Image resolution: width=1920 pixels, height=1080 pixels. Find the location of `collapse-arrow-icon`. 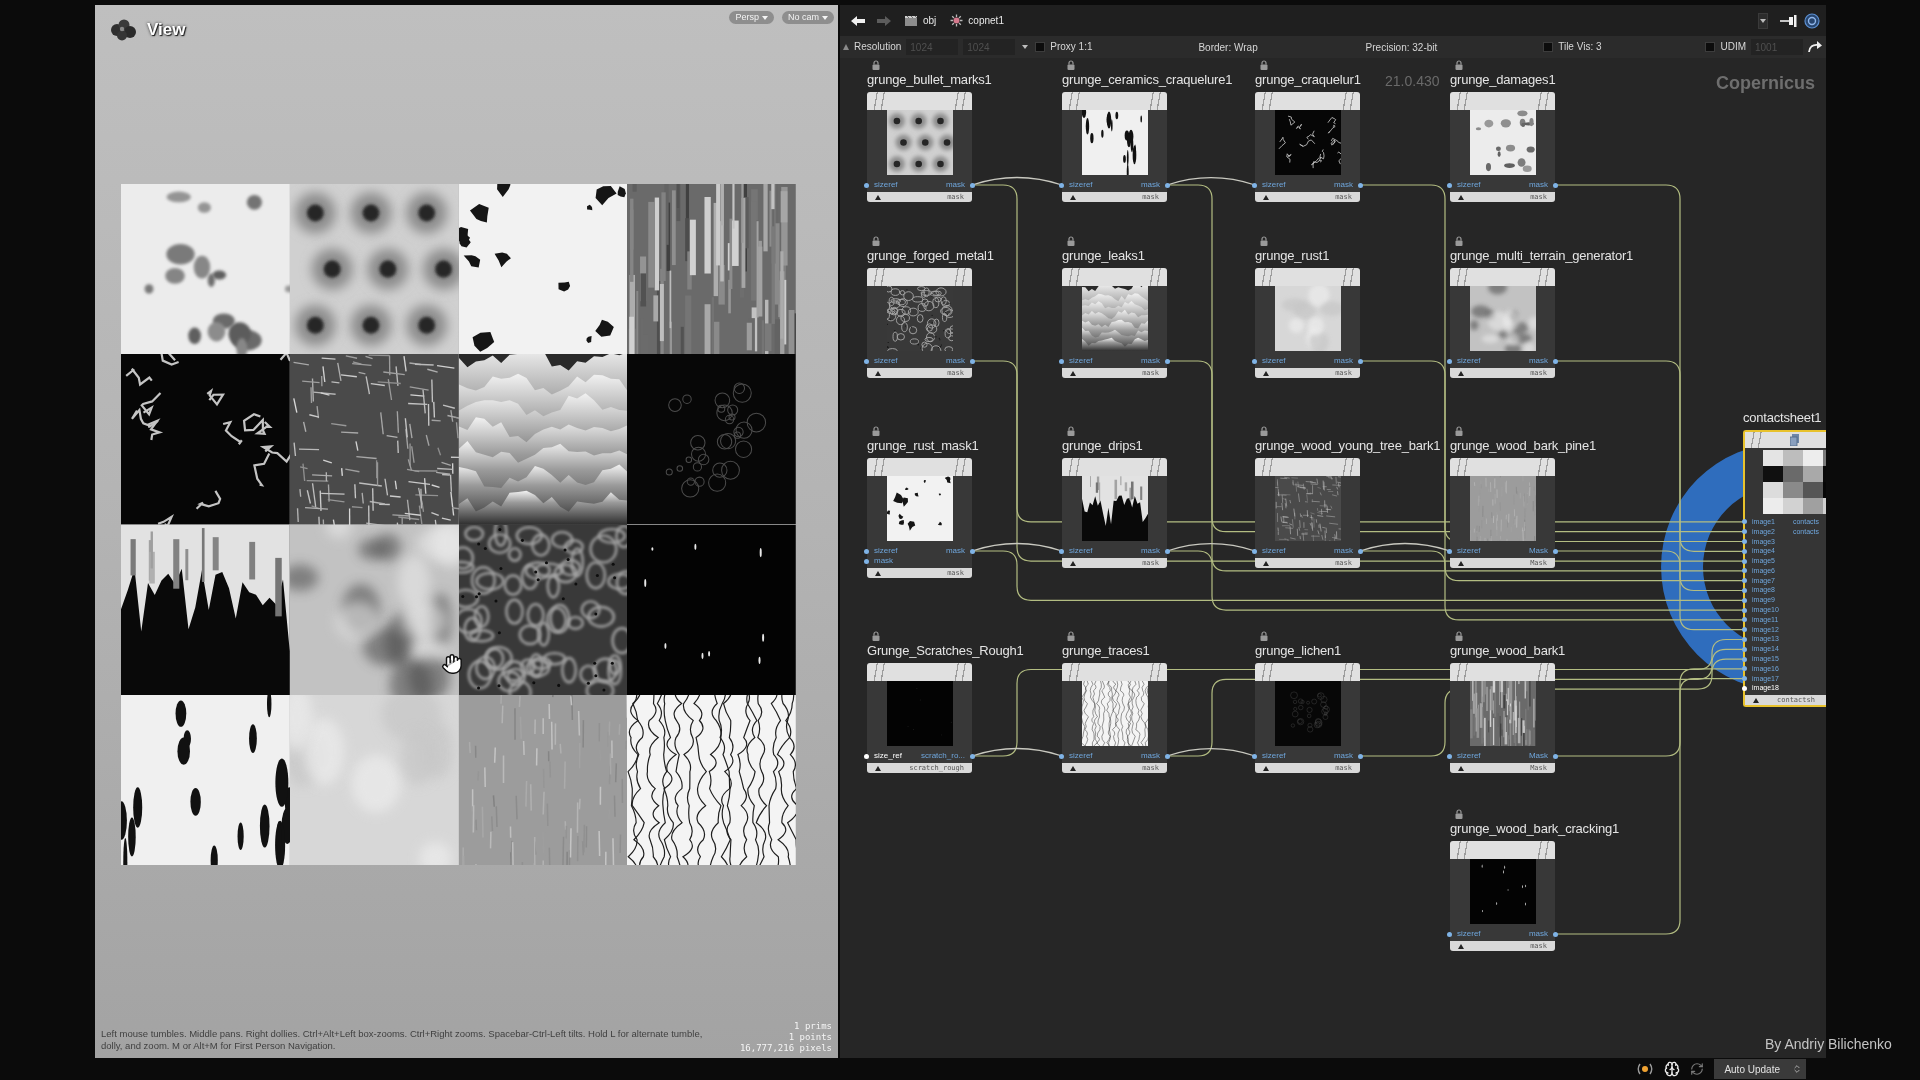

collapse-arrow-icon is located at coordinates (846, 47).